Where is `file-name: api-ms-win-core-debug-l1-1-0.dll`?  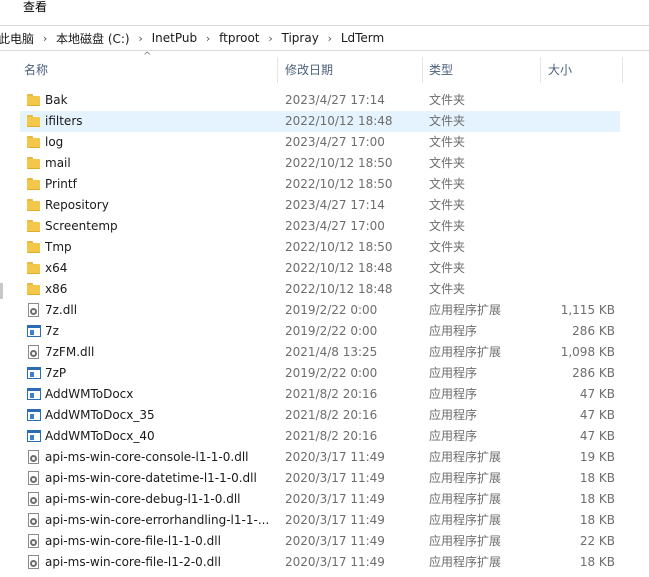
file-name: api-ms-win-core-debug-l1-1-0.dll is located at coordinates (143, 499).